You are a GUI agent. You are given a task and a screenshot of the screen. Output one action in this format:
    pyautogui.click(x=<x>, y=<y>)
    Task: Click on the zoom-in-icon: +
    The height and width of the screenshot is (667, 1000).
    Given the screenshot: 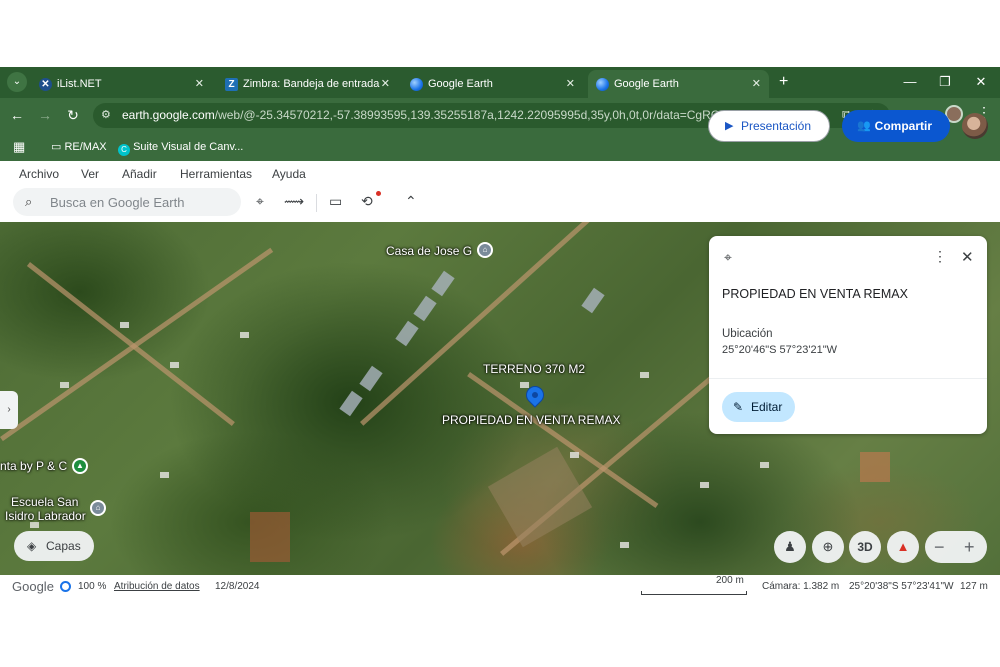 What is the action you would take?
    pyautogui.click(x=969, y=547)
    